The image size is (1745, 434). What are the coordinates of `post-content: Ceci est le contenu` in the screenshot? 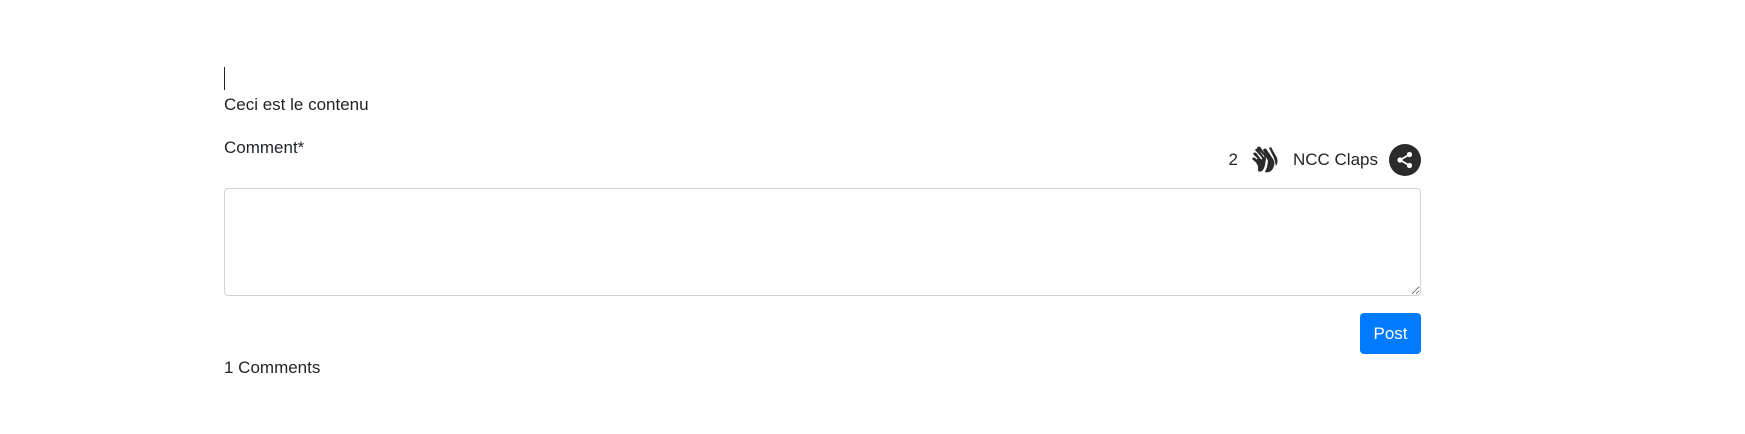 It's located at (296, 104).